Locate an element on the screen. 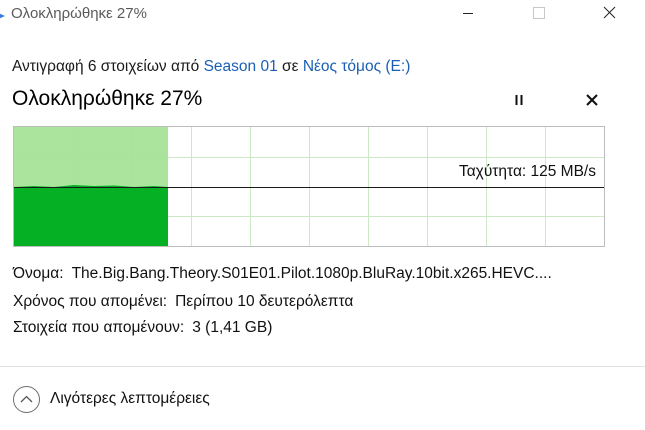 This screenshot has width=645, height=430. cancel-button is located at coordinates (592, 102).